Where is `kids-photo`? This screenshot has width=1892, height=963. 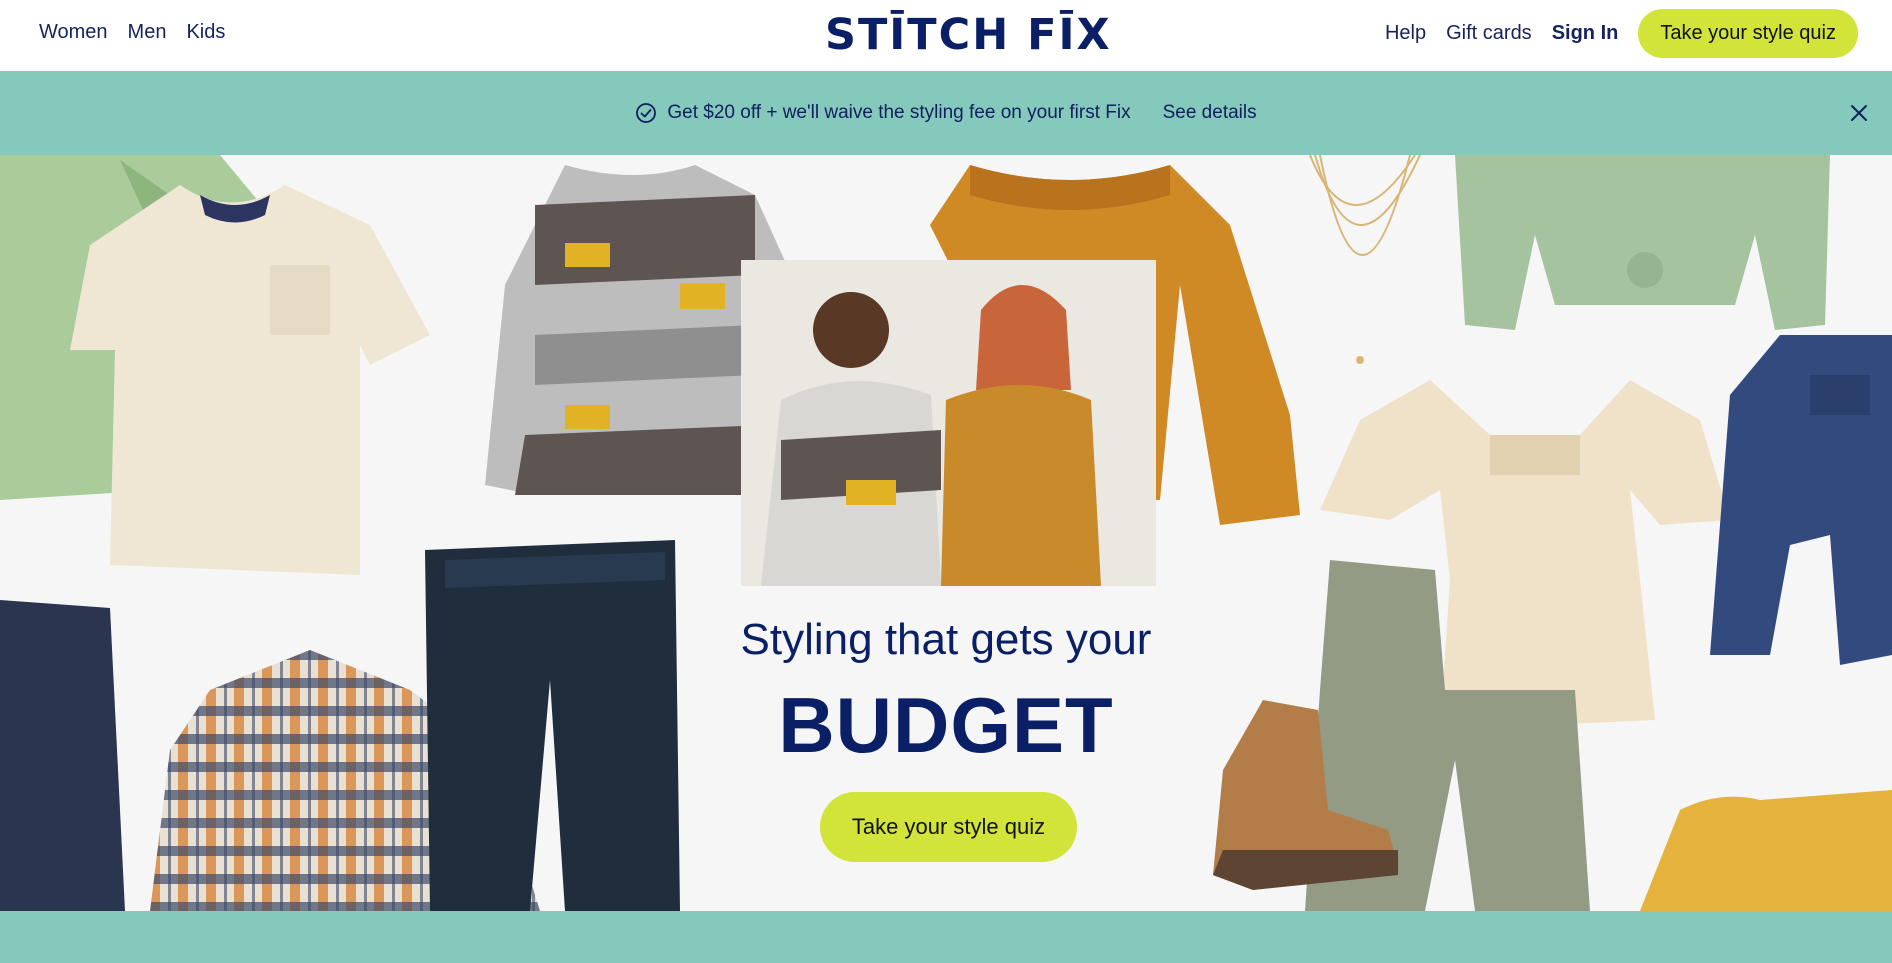 kids-photo is located at coordinates (948, 423).